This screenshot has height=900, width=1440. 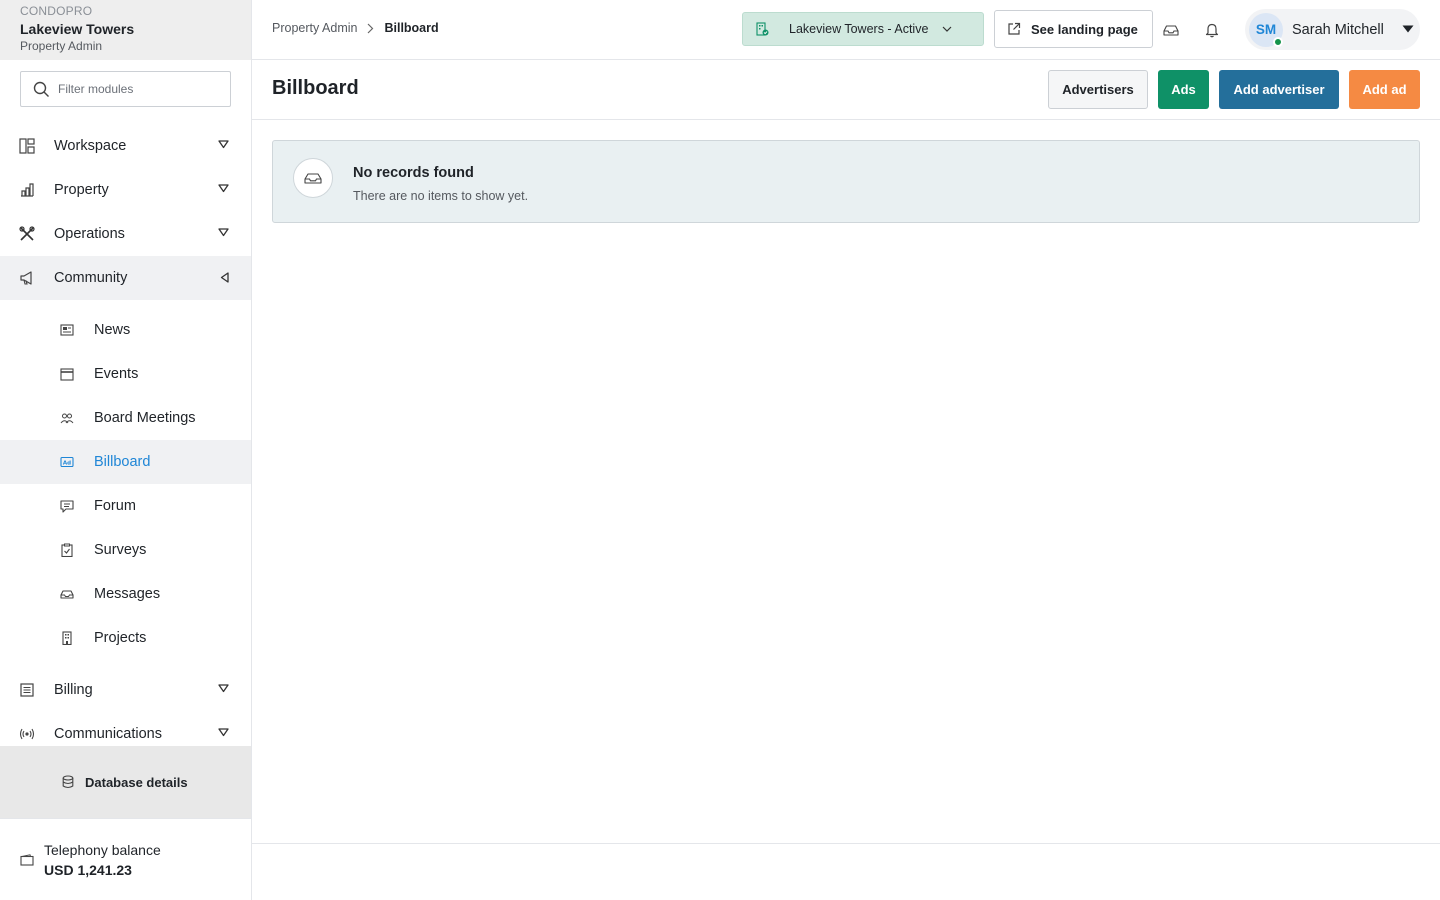 I want to click on footer-divider, so click(x=846, y=843).